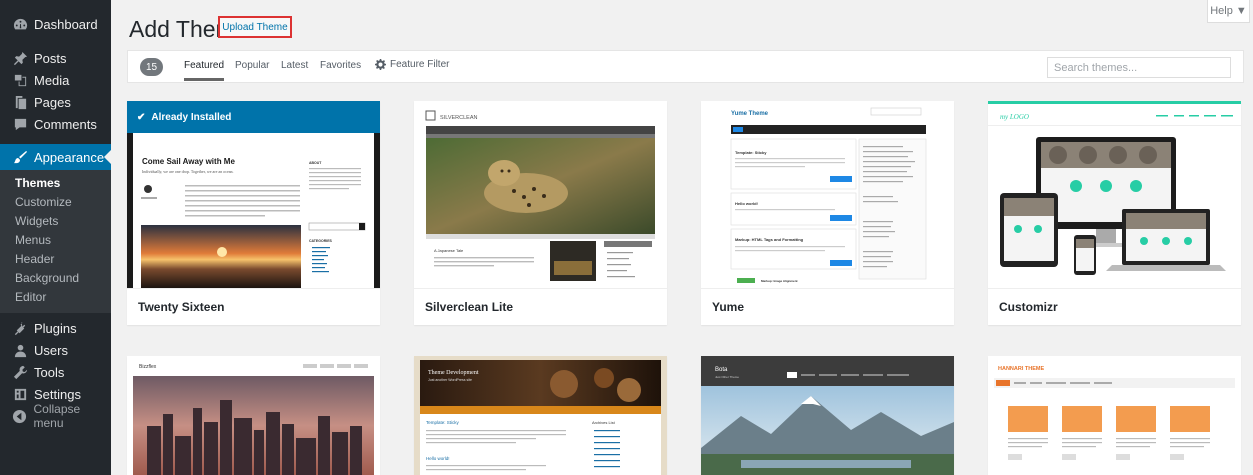 This screenshot has width=1253, height=475. I want to click on theme-card-customizr: my LOGO Customizr, so click(1114, 213).